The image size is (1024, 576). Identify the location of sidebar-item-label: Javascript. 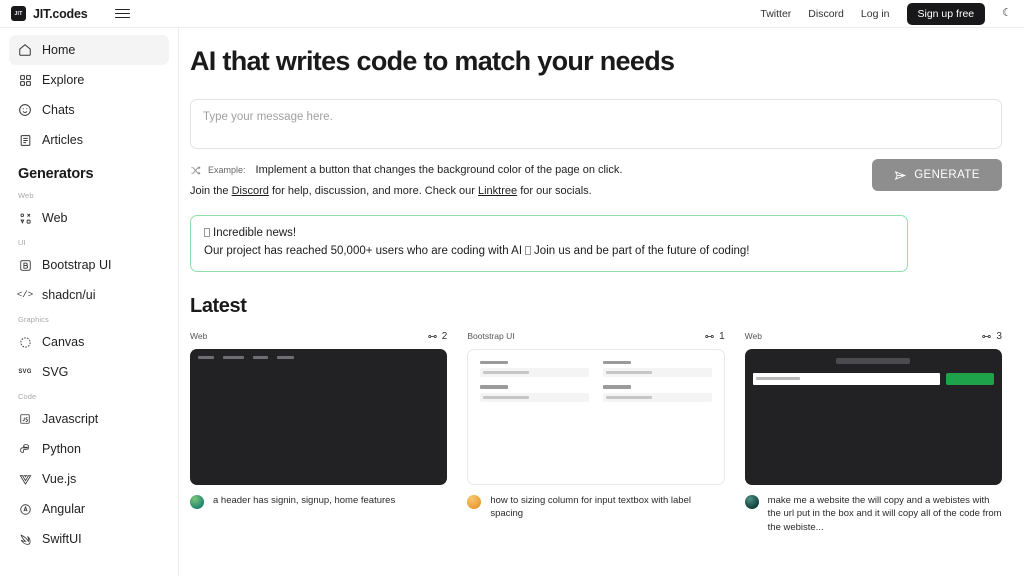
(70, 419).